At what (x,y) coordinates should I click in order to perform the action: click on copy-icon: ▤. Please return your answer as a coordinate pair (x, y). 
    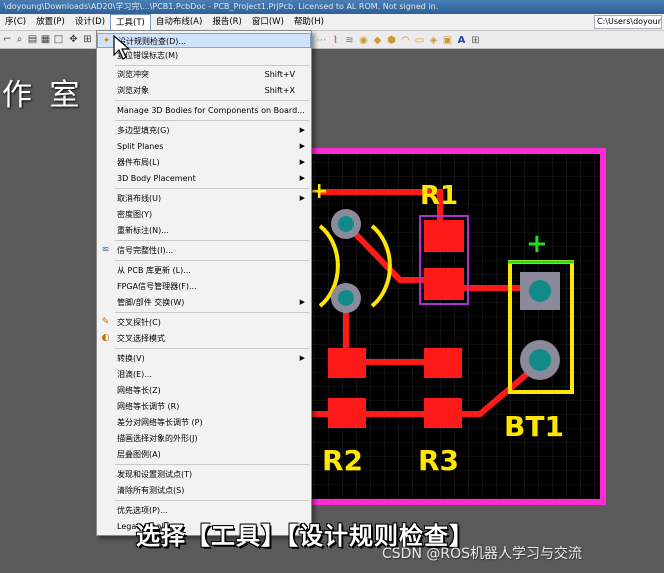
    Looking at the image, I should click on (32, 39).